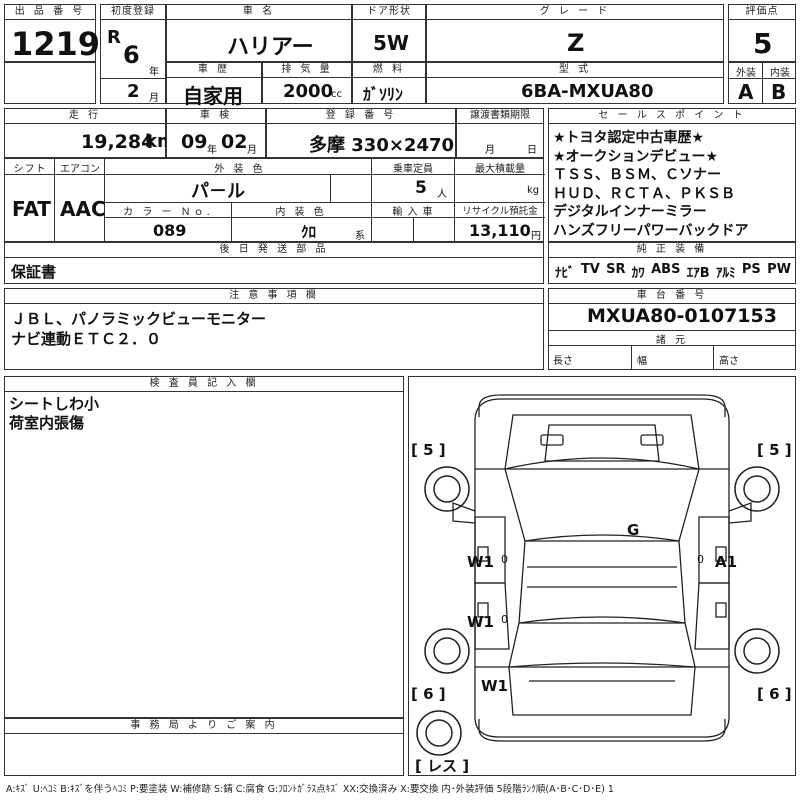 The image size is (800, 800). Describe the element at coordinates (533, 190) in the screenshot. I see `load-unit: kg` at that location.